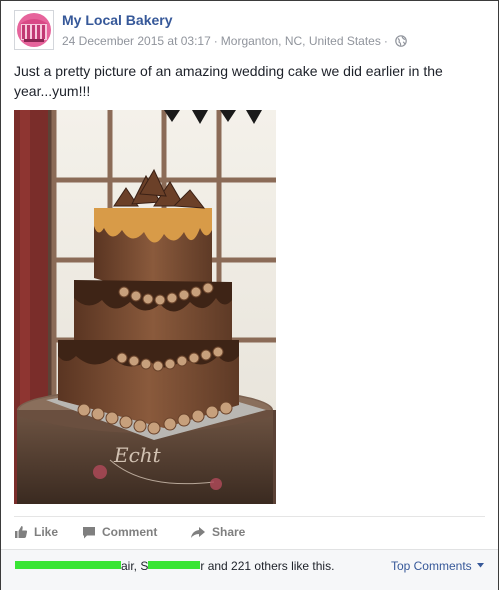  I want to click on top-comments-dropdown: Top Comments, so click(437, 566).